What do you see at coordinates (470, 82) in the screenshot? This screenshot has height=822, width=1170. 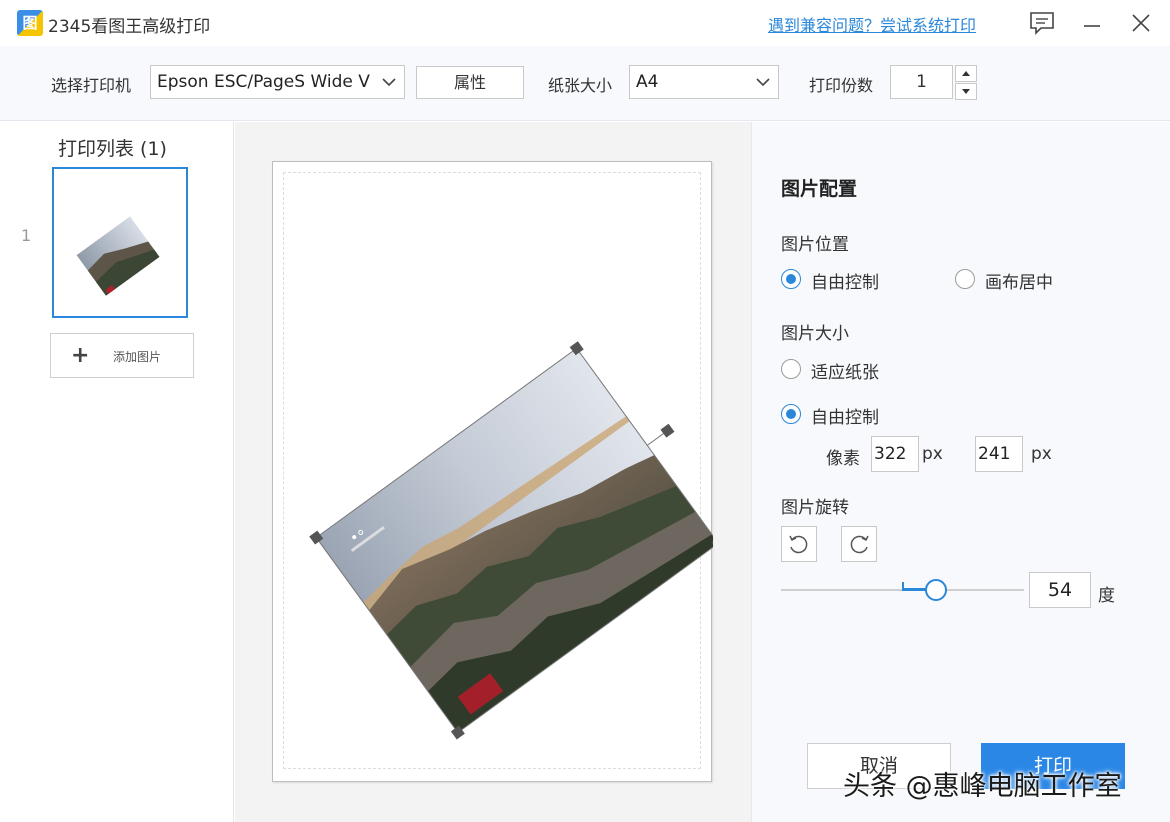 I see `properties-button: 属性` at bounding box center [470, 82].